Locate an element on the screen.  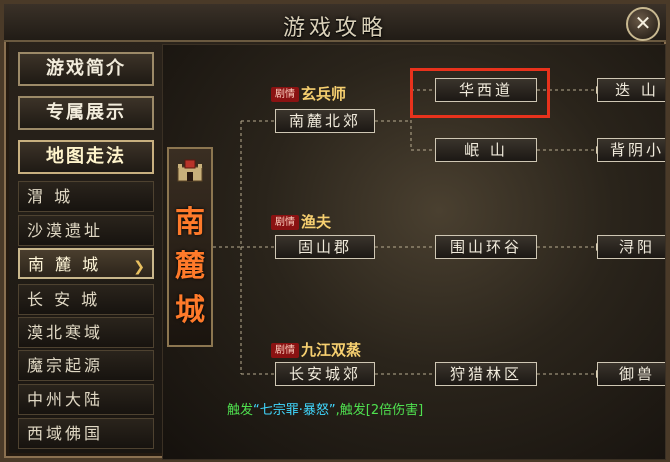
trigger-text: 触发“七宗罪·暴怒”,触发[2倍伤害] is located at coordinates (325, 408).